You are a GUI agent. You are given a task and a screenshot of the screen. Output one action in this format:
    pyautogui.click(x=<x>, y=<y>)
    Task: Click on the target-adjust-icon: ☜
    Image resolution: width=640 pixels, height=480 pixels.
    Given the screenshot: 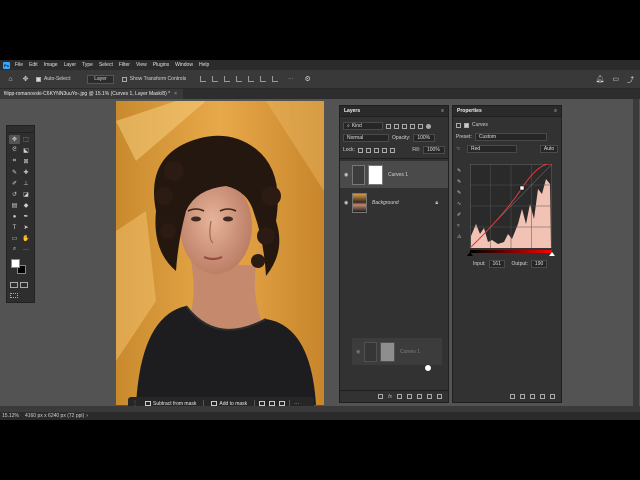 What is the action you would take?
    pyautogui.click(x=460, y=149)
    